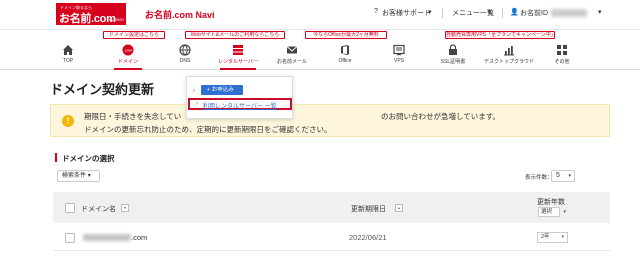 The width and height of the screenshot is (640, 260). Describe the element at coordinates (490, 12) in the screenshot. I see `menu-chevron-icon: ▾` at that location.